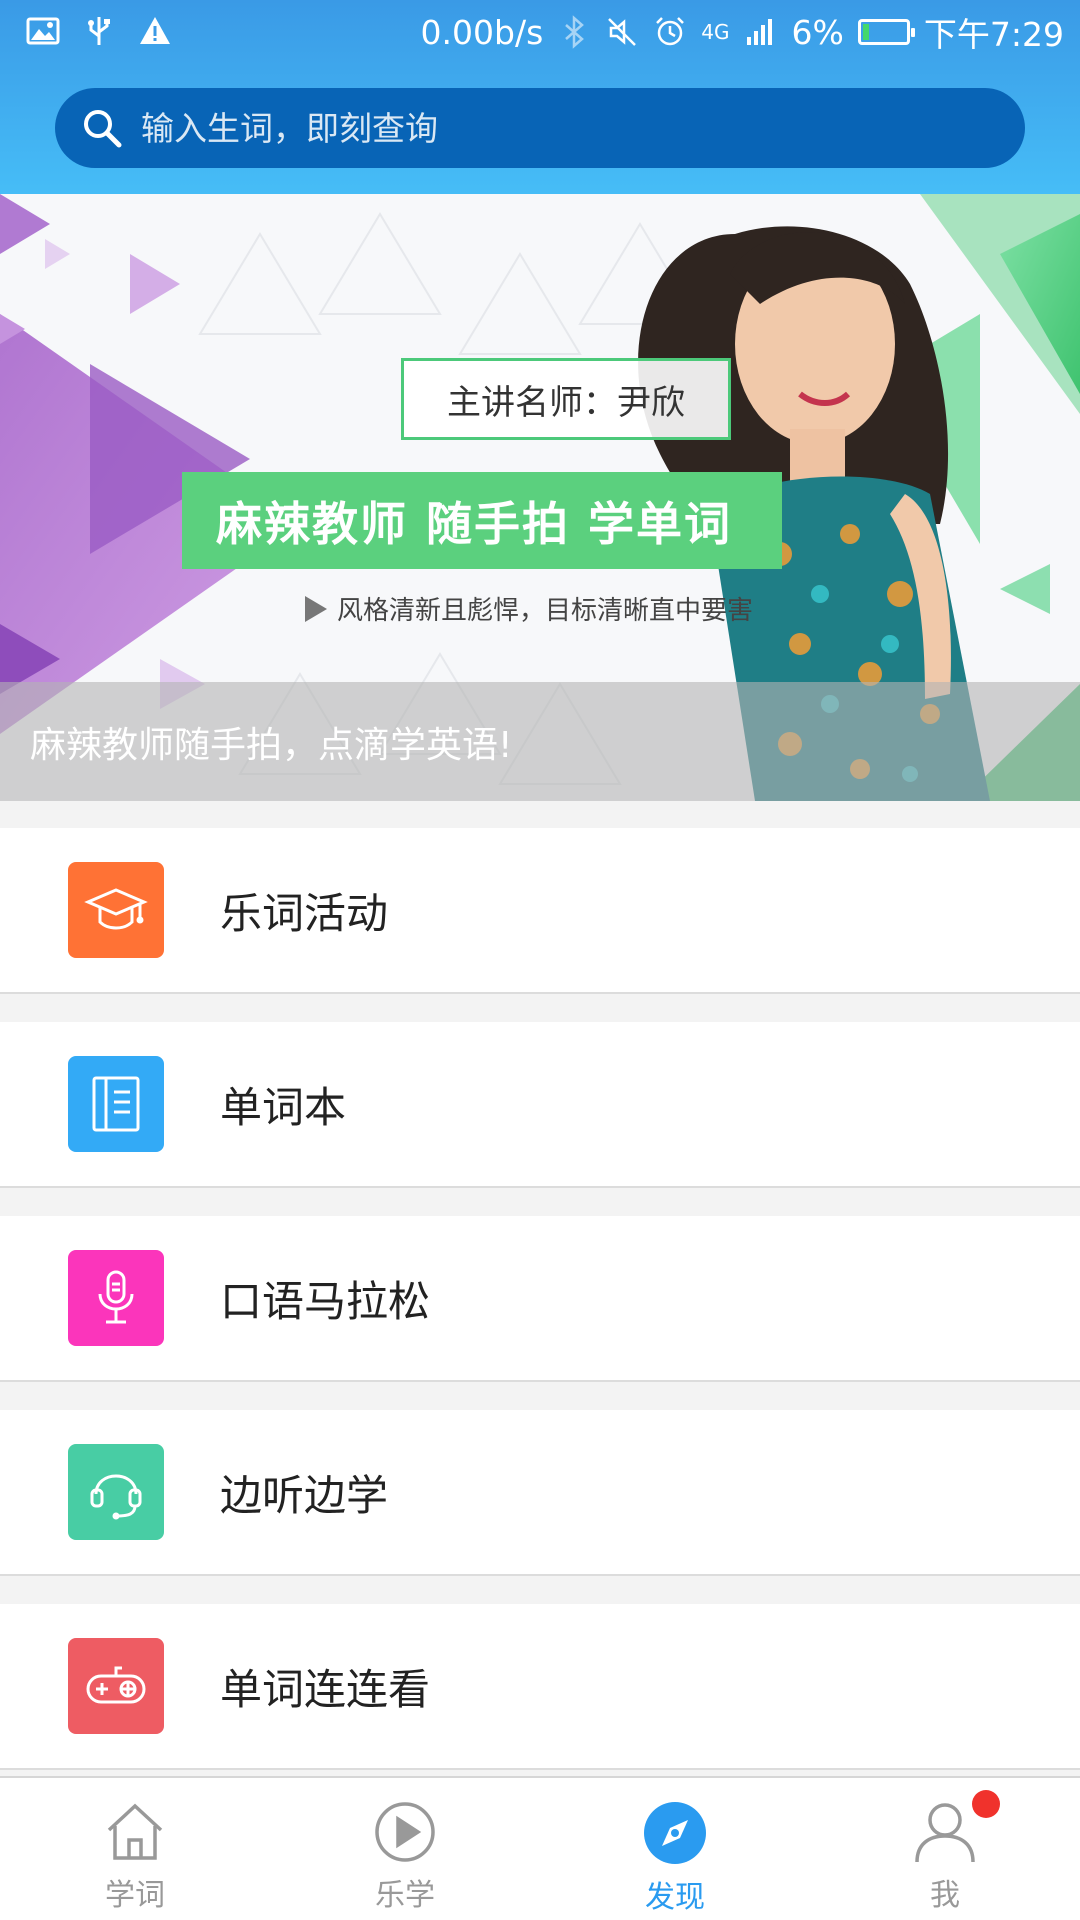 Image resolution: width=1080 pixels, height=1920 pixels. What do you see at coordinates (116, 1298) in the screenshot?
I see `microphone-icon` at bounding box center [116, 1298].